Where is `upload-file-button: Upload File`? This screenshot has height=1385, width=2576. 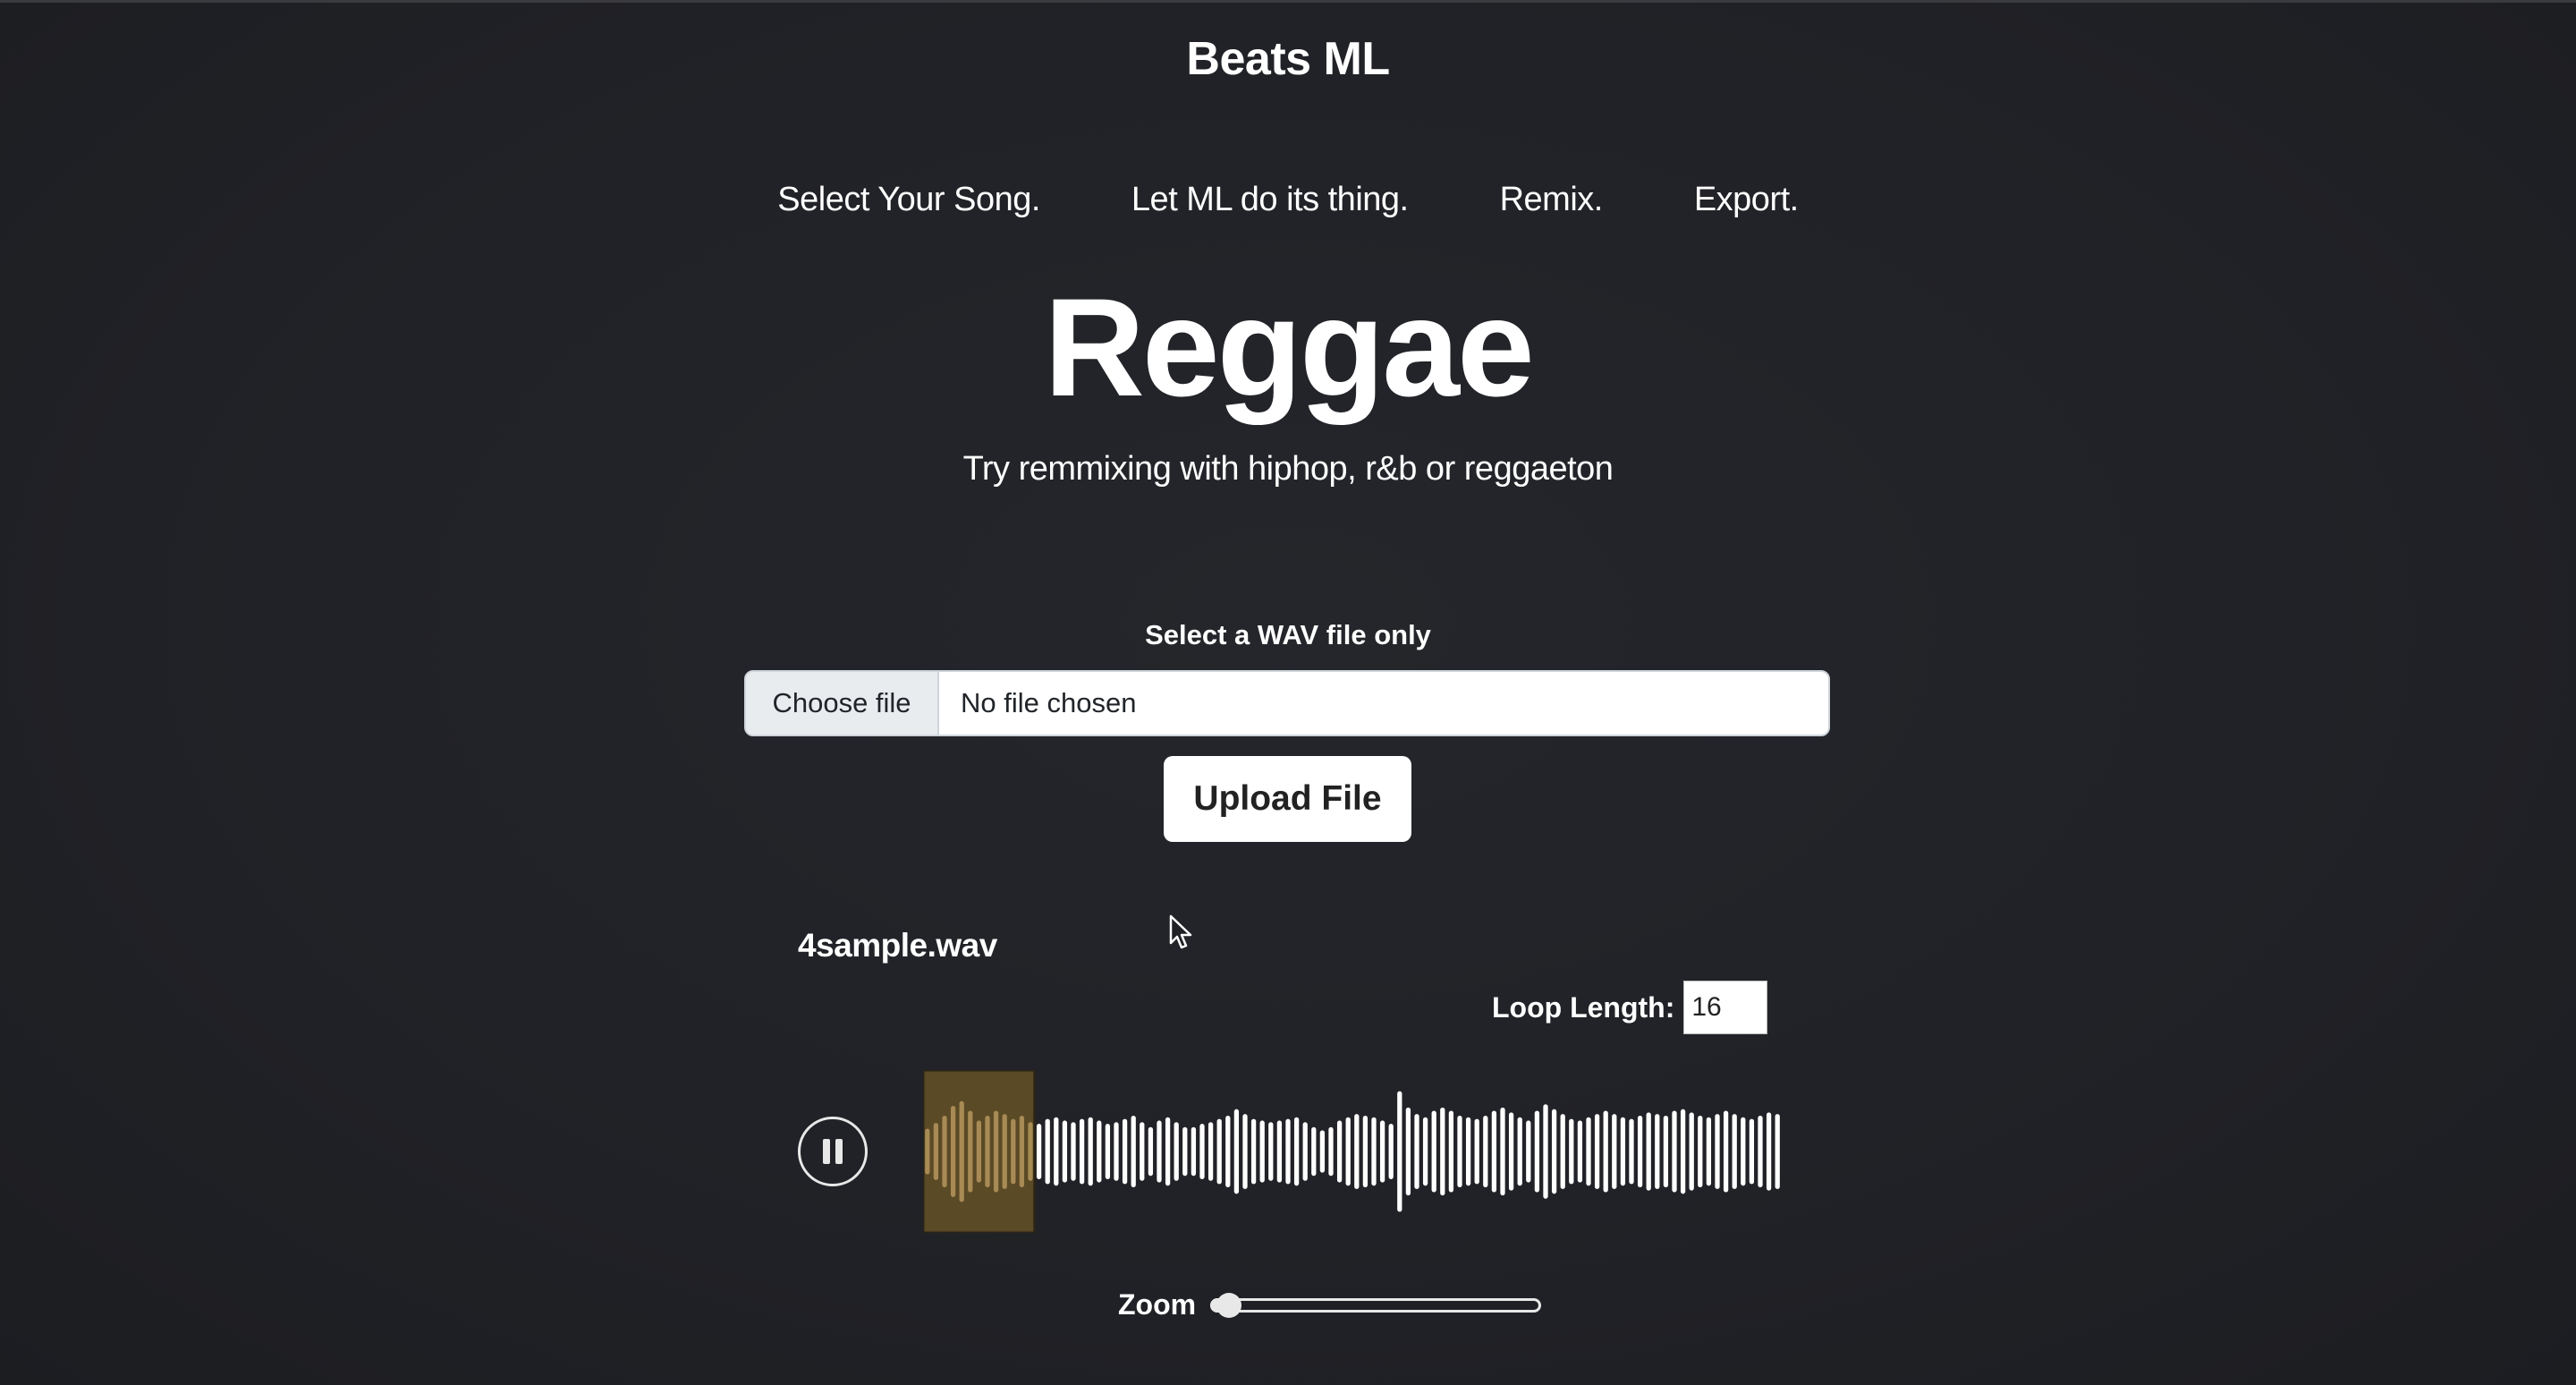 upload-file-button: Upload File is located at coordinates (1287, 799).